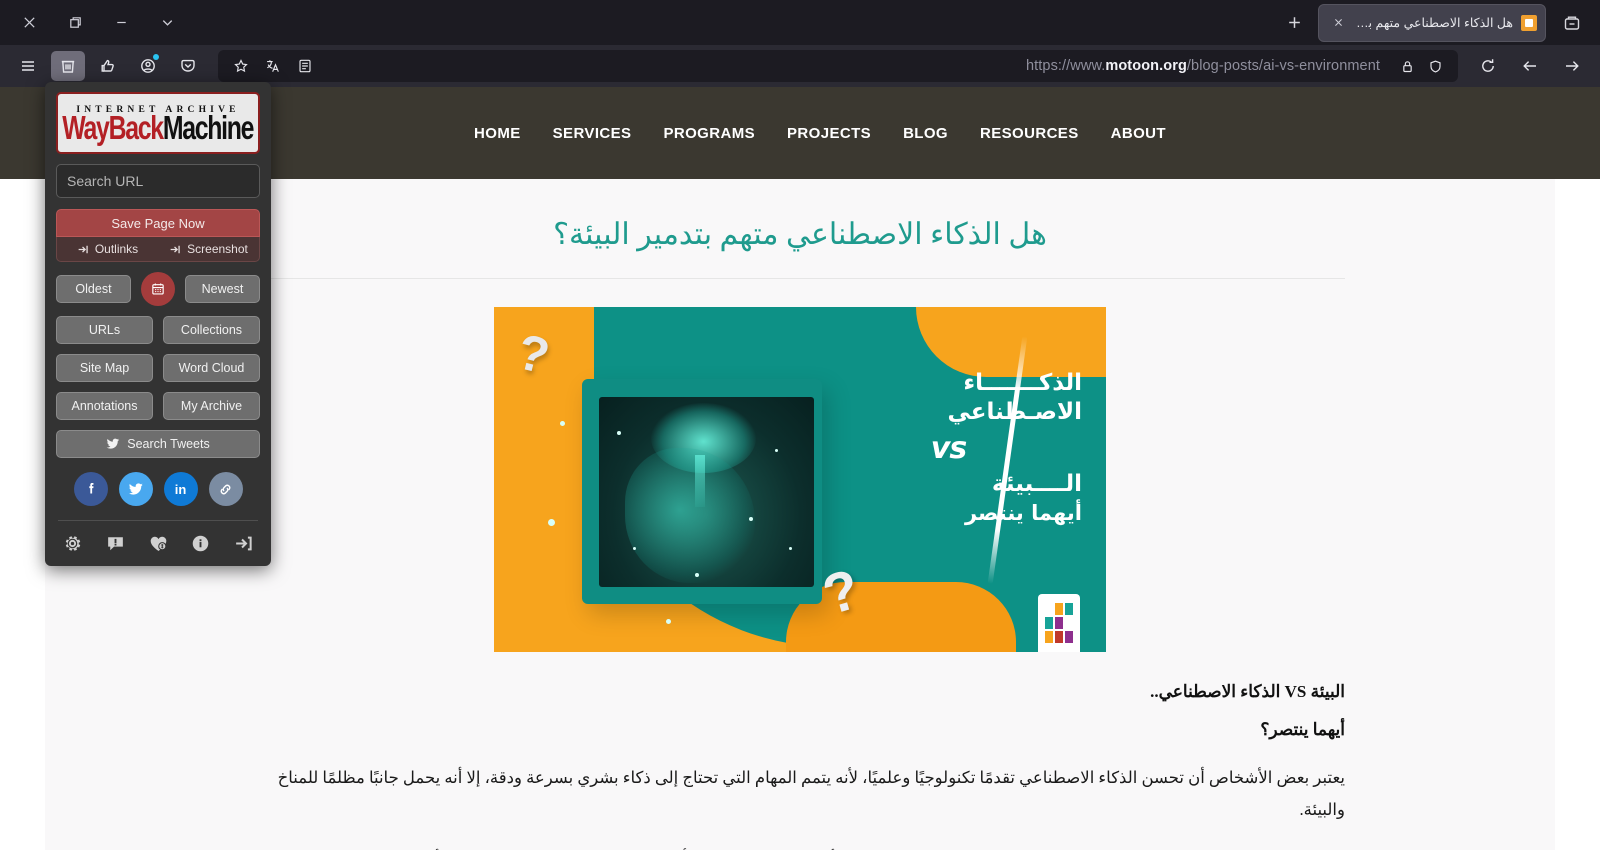 The width and height of the screenshot is (1600, 850). Describe the element at coordinates (93, 289) in the screenshot. I see `oldest-button: Oldest` at that location.